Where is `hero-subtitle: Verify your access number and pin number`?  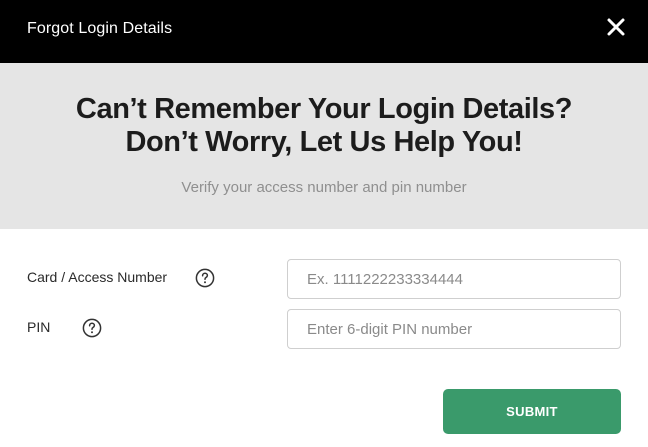 hero-subtitle: Verify your access number and pin number is located at coordinates (324, 187).